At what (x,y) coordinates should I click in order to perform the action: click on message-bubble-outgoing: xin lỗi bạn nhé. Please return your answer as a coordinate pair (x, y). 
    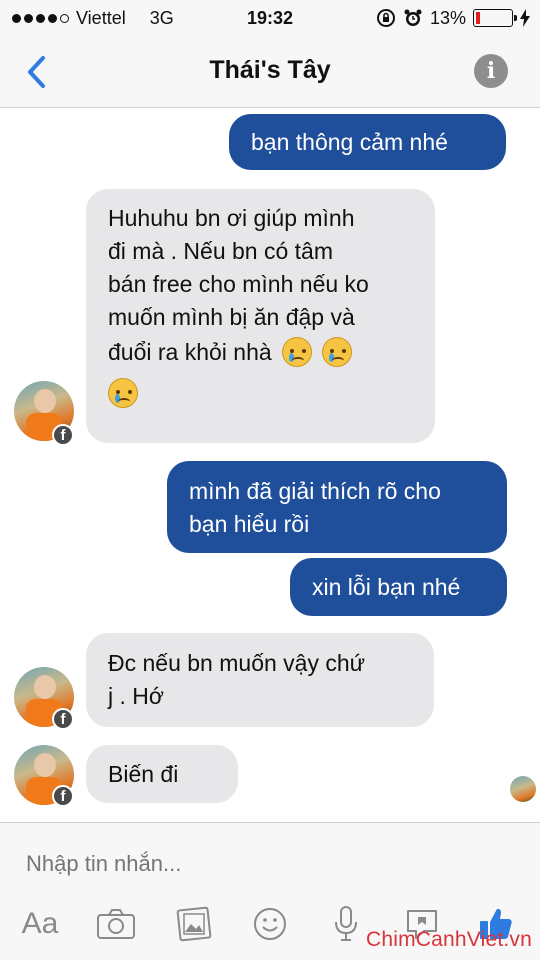
    Looking at the image, I should click on (398, 587).